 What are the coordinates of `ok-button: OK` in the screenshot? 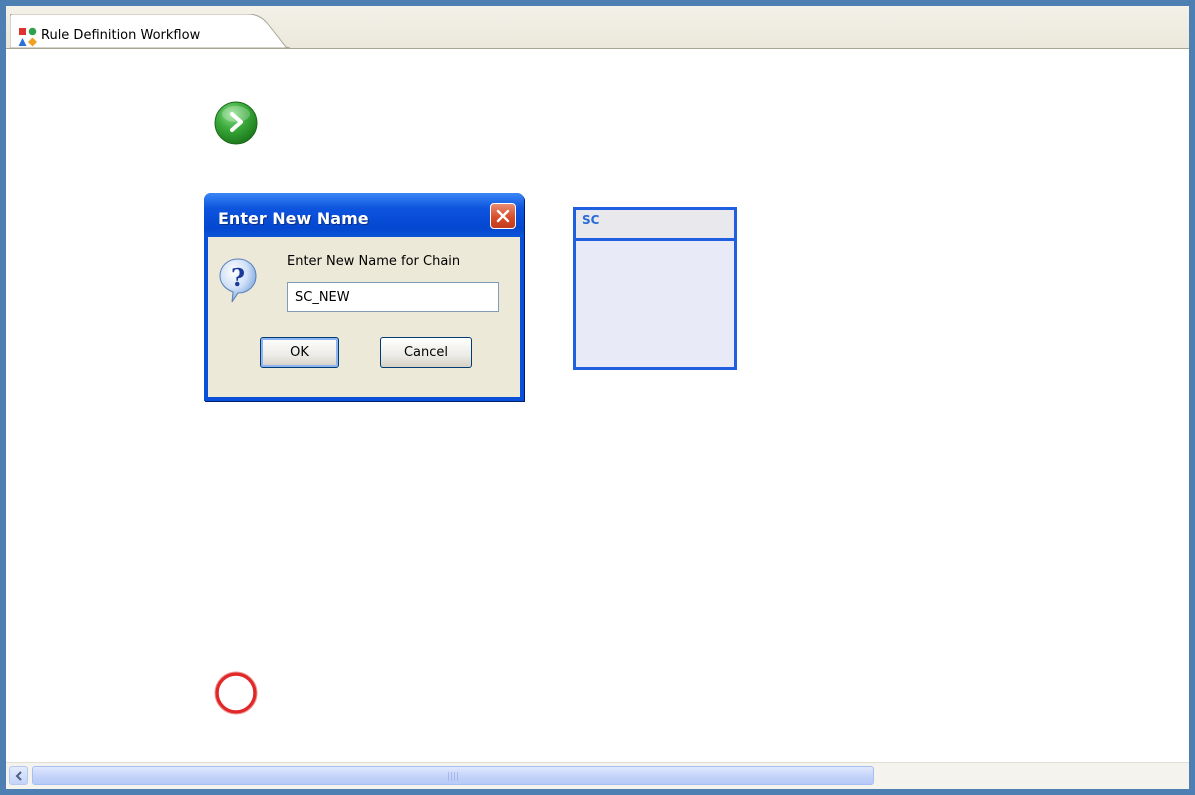 It's located at (299, 352).